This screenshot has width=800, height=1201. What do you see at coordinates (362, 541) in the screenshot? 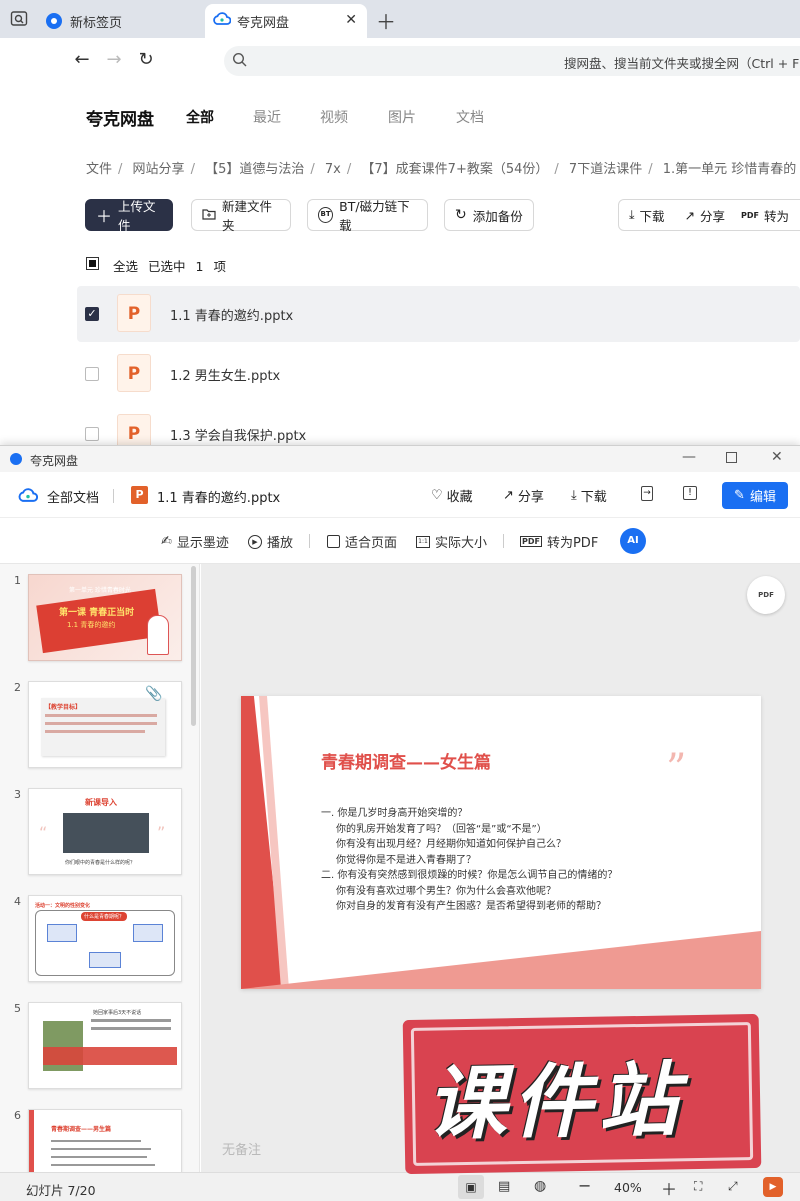
I see `fit-page-button: 适合页面` at bounding box center [362, 541].